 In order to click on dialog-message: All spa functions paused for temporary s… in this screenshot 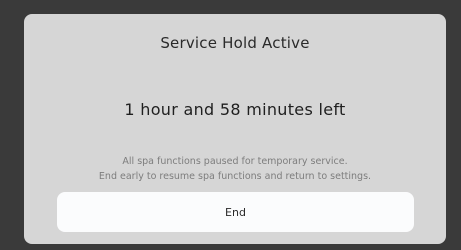, I will do `click(235, 169)`.